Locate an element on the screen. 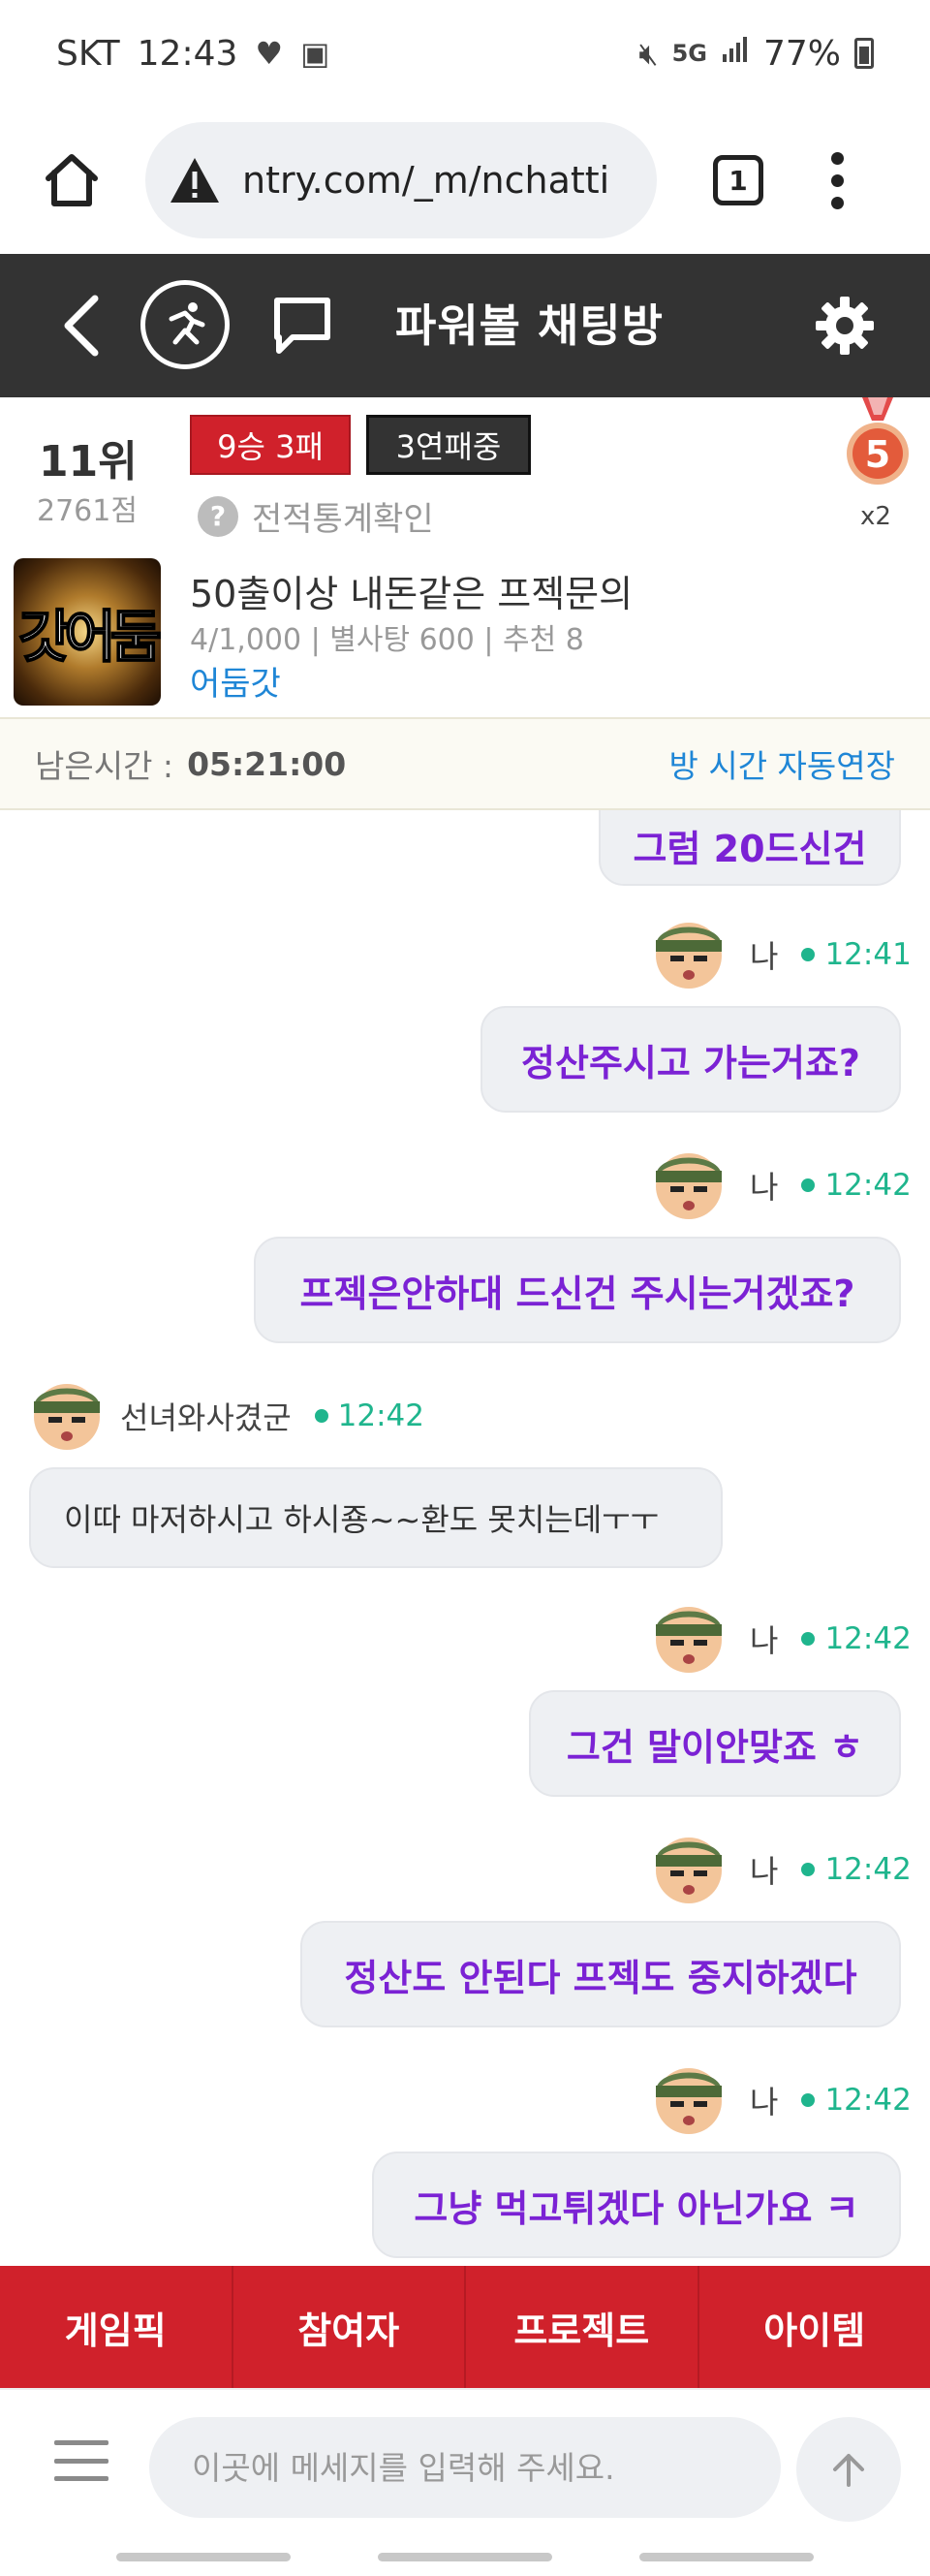 The image size is (930, 2576). mute-icon: 🔇︎ is located at coordinates (648, 53).